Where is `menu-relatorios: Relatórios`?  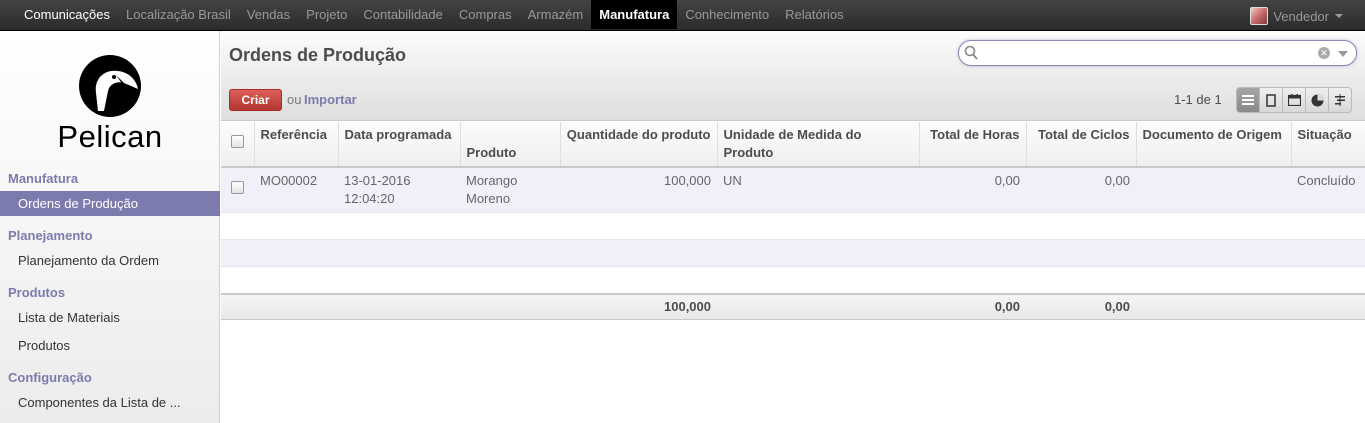 menu-relatorios: Relatórios is located at coordinates (814, 14).